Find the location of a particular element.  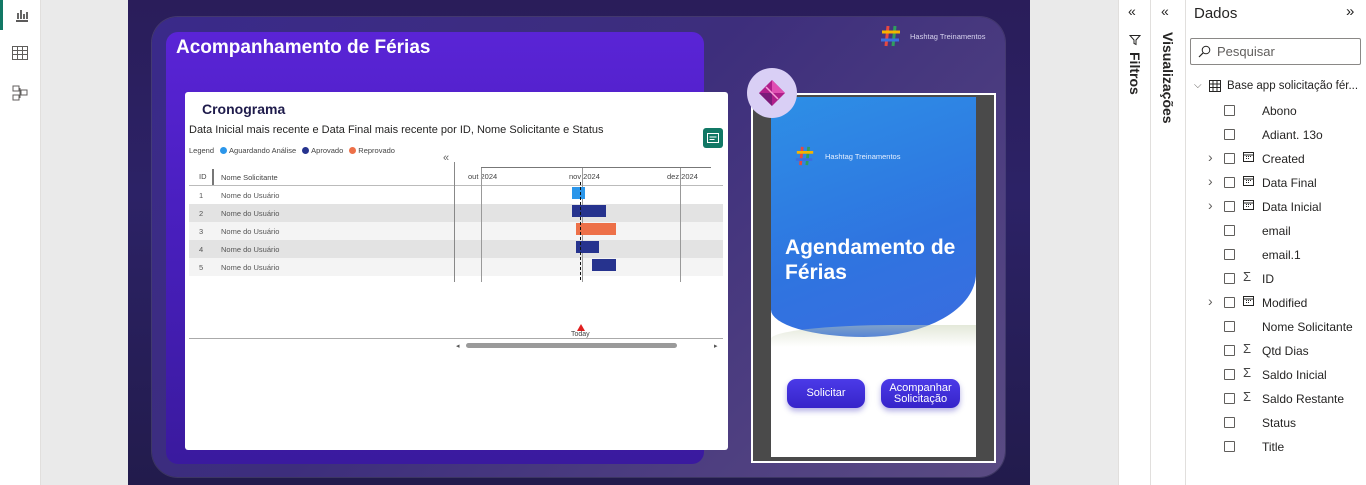

pane-divider is located at coordinates (454, 222).